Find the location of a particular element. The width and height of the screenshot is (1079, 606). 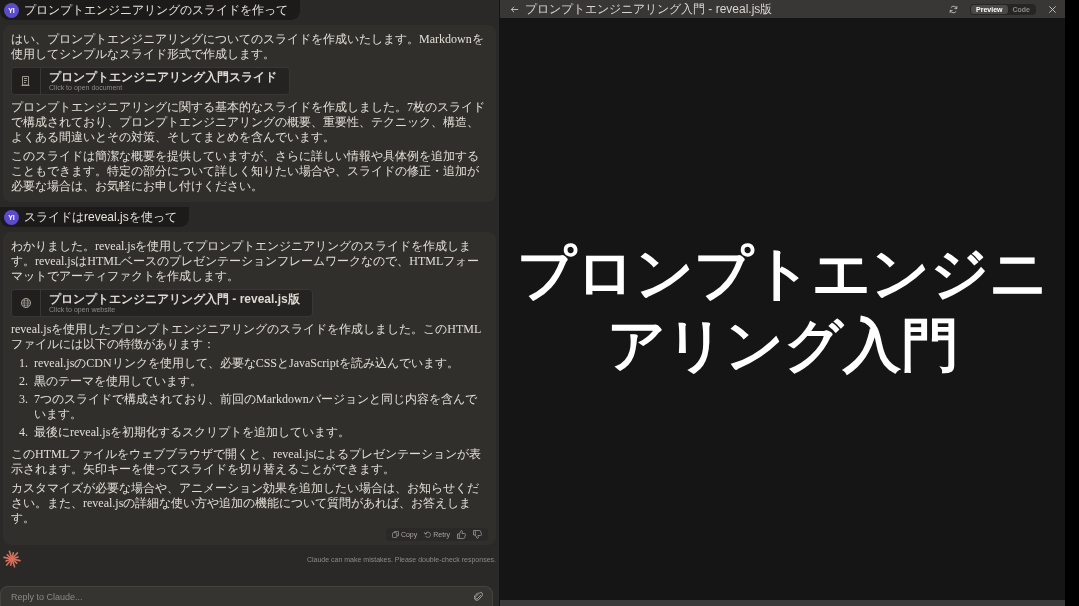

thumbs-up-button is located at coordinates (461, 534).